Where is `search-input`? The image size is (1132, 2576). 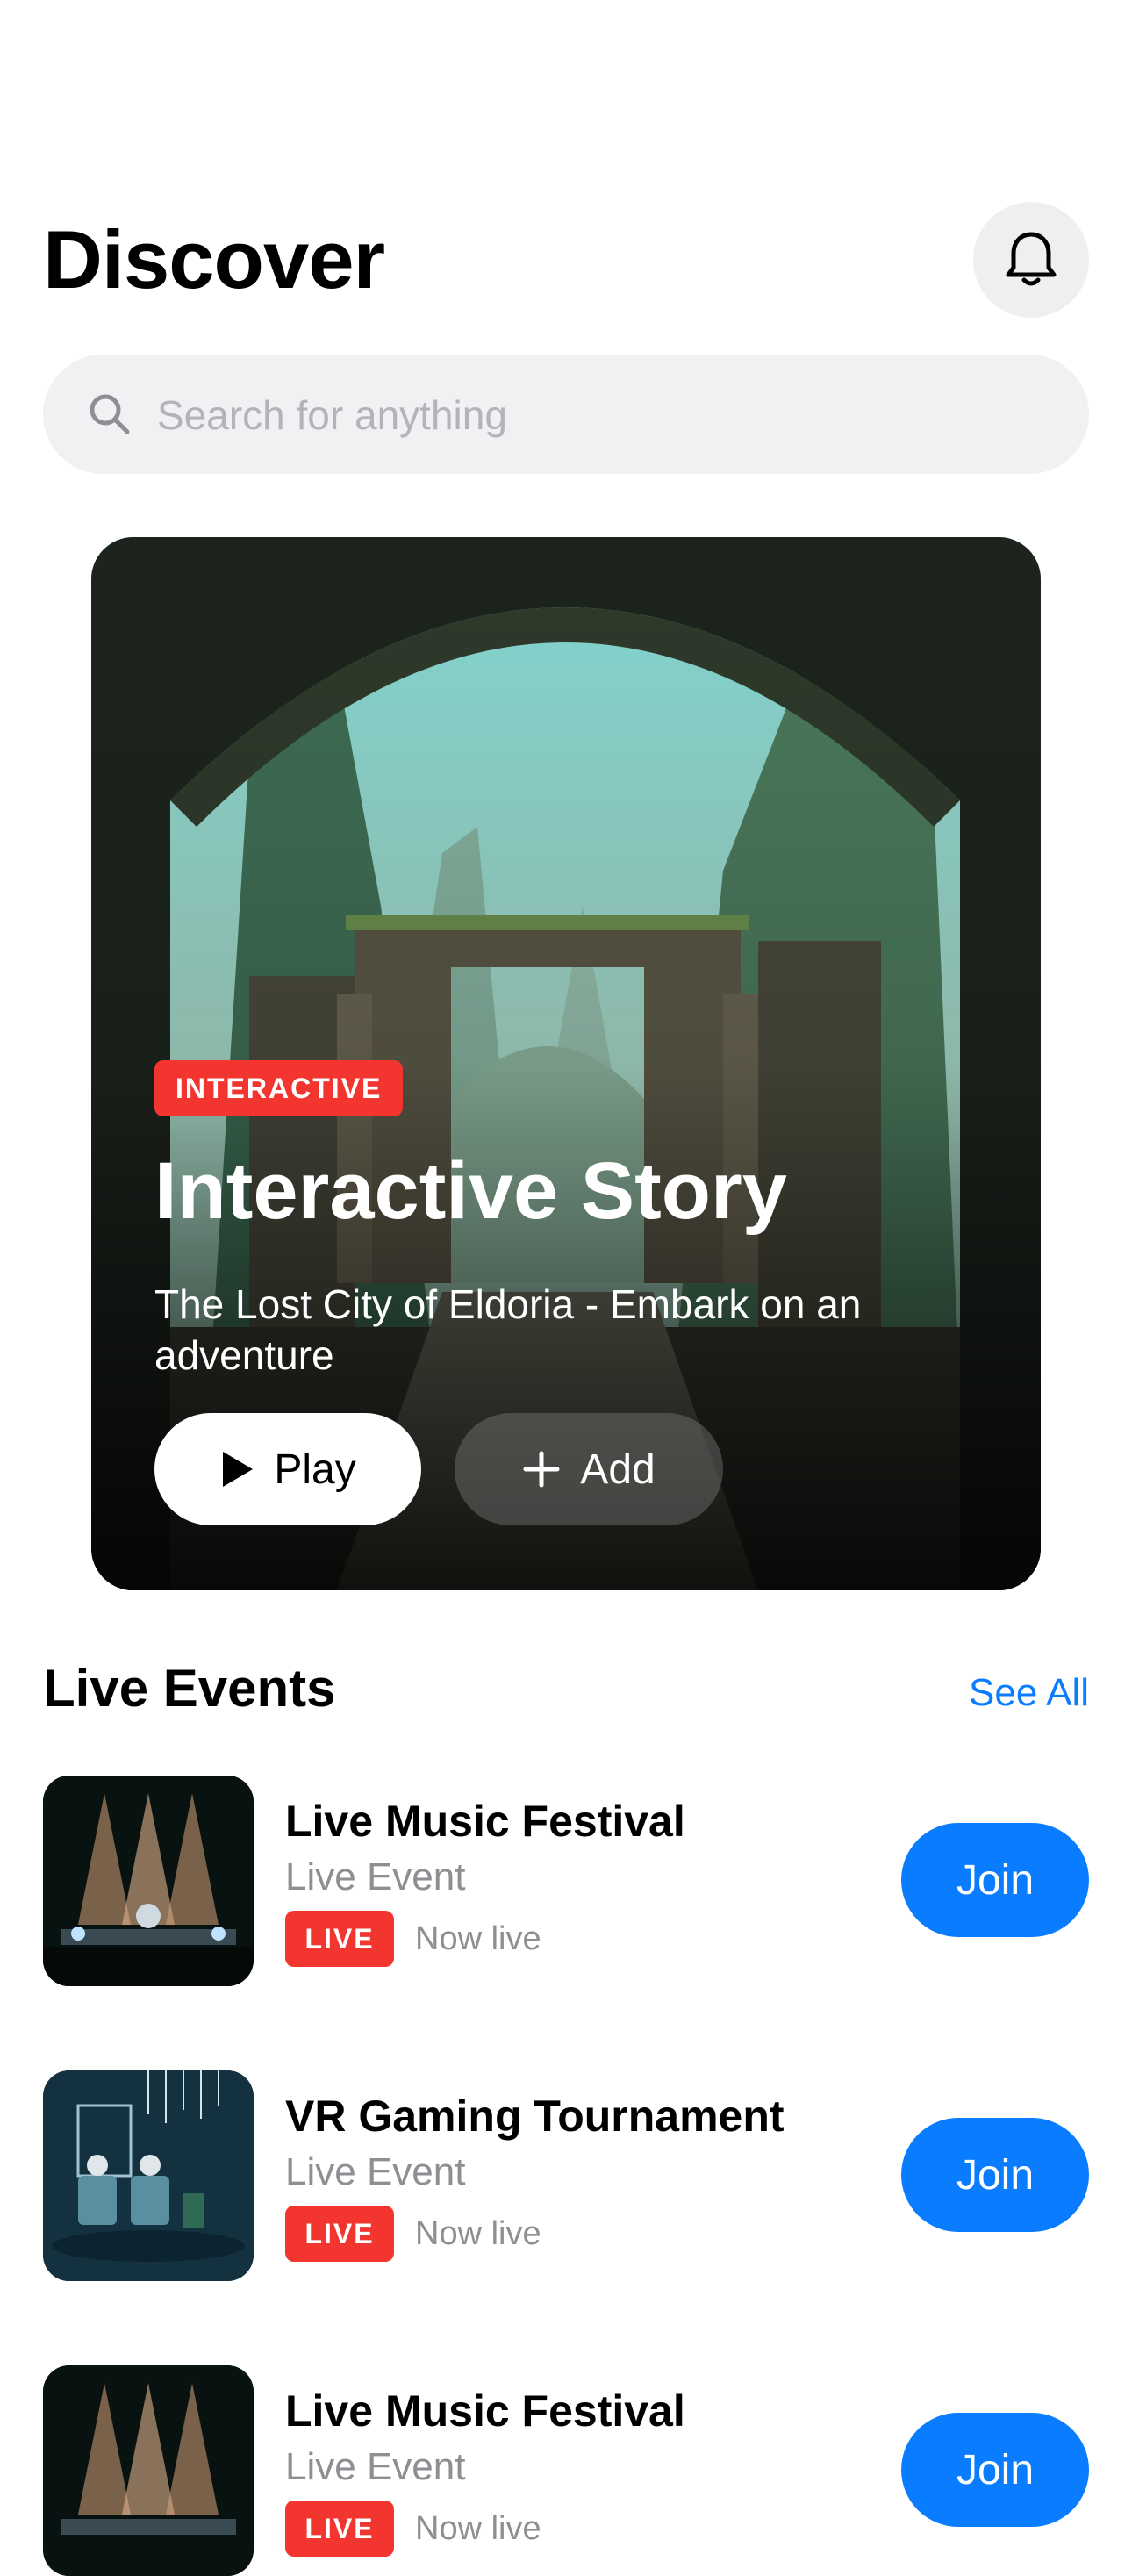
search-input is located at coordinates (595, 415).